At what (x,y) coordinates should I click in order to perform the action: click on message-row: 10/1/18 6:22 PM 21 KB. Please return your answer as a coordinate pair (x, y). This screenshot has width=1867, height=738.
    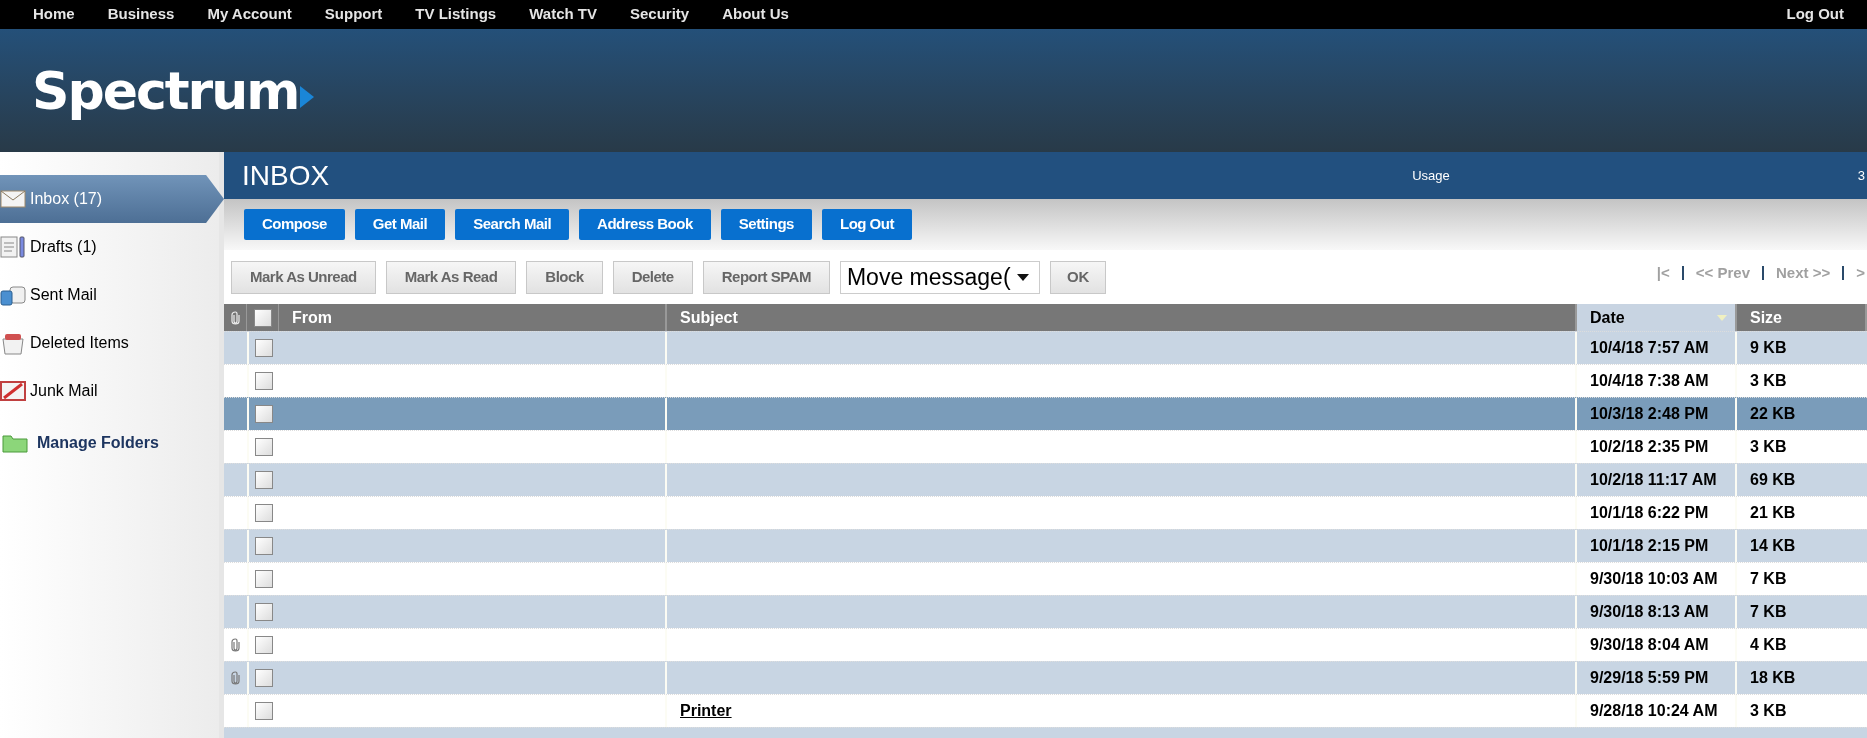
    Looking at the image, I should click on (1045, 512).